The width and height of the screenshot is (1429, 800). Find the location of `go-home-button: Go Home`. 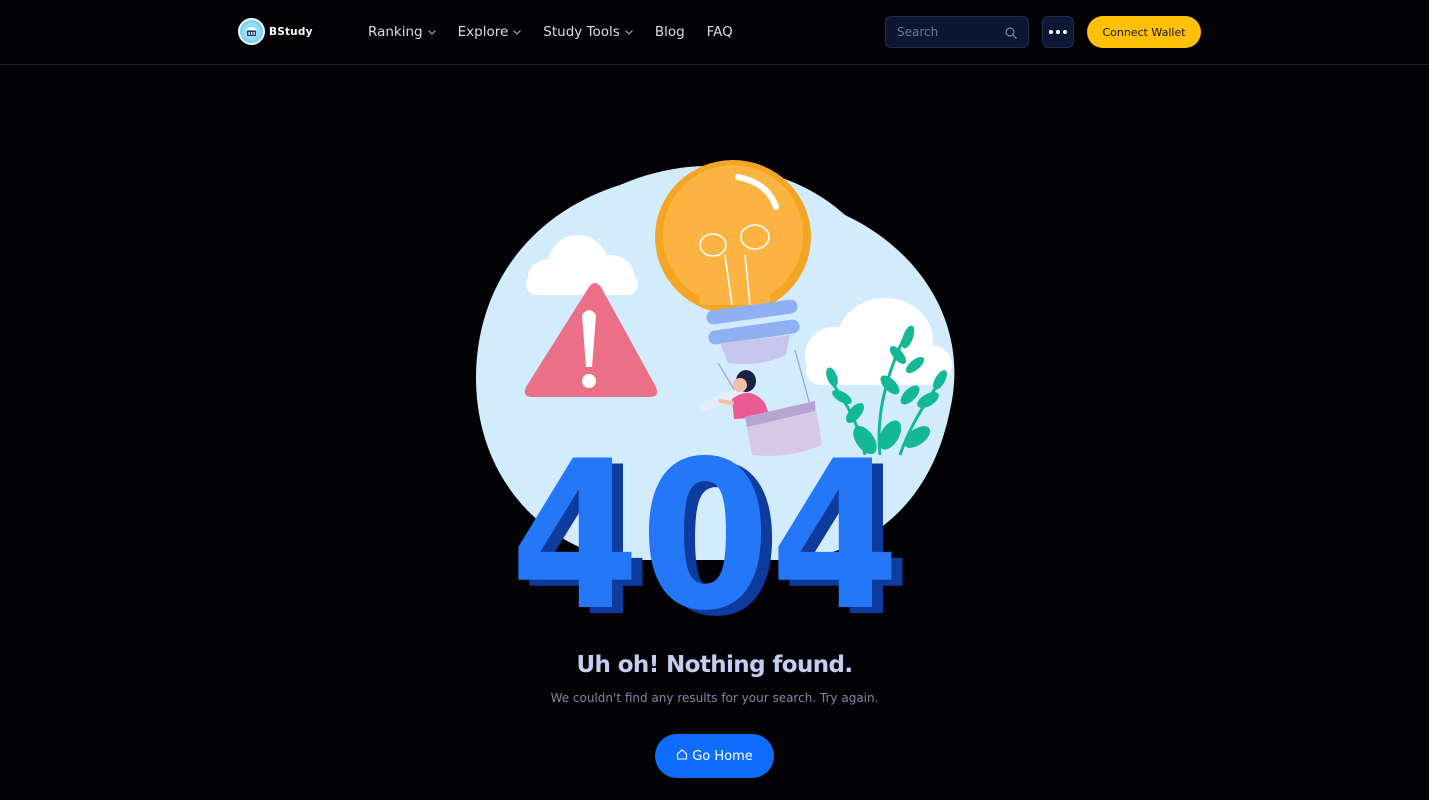

go-home-button: Go Home is located at coordinates (714, 756).